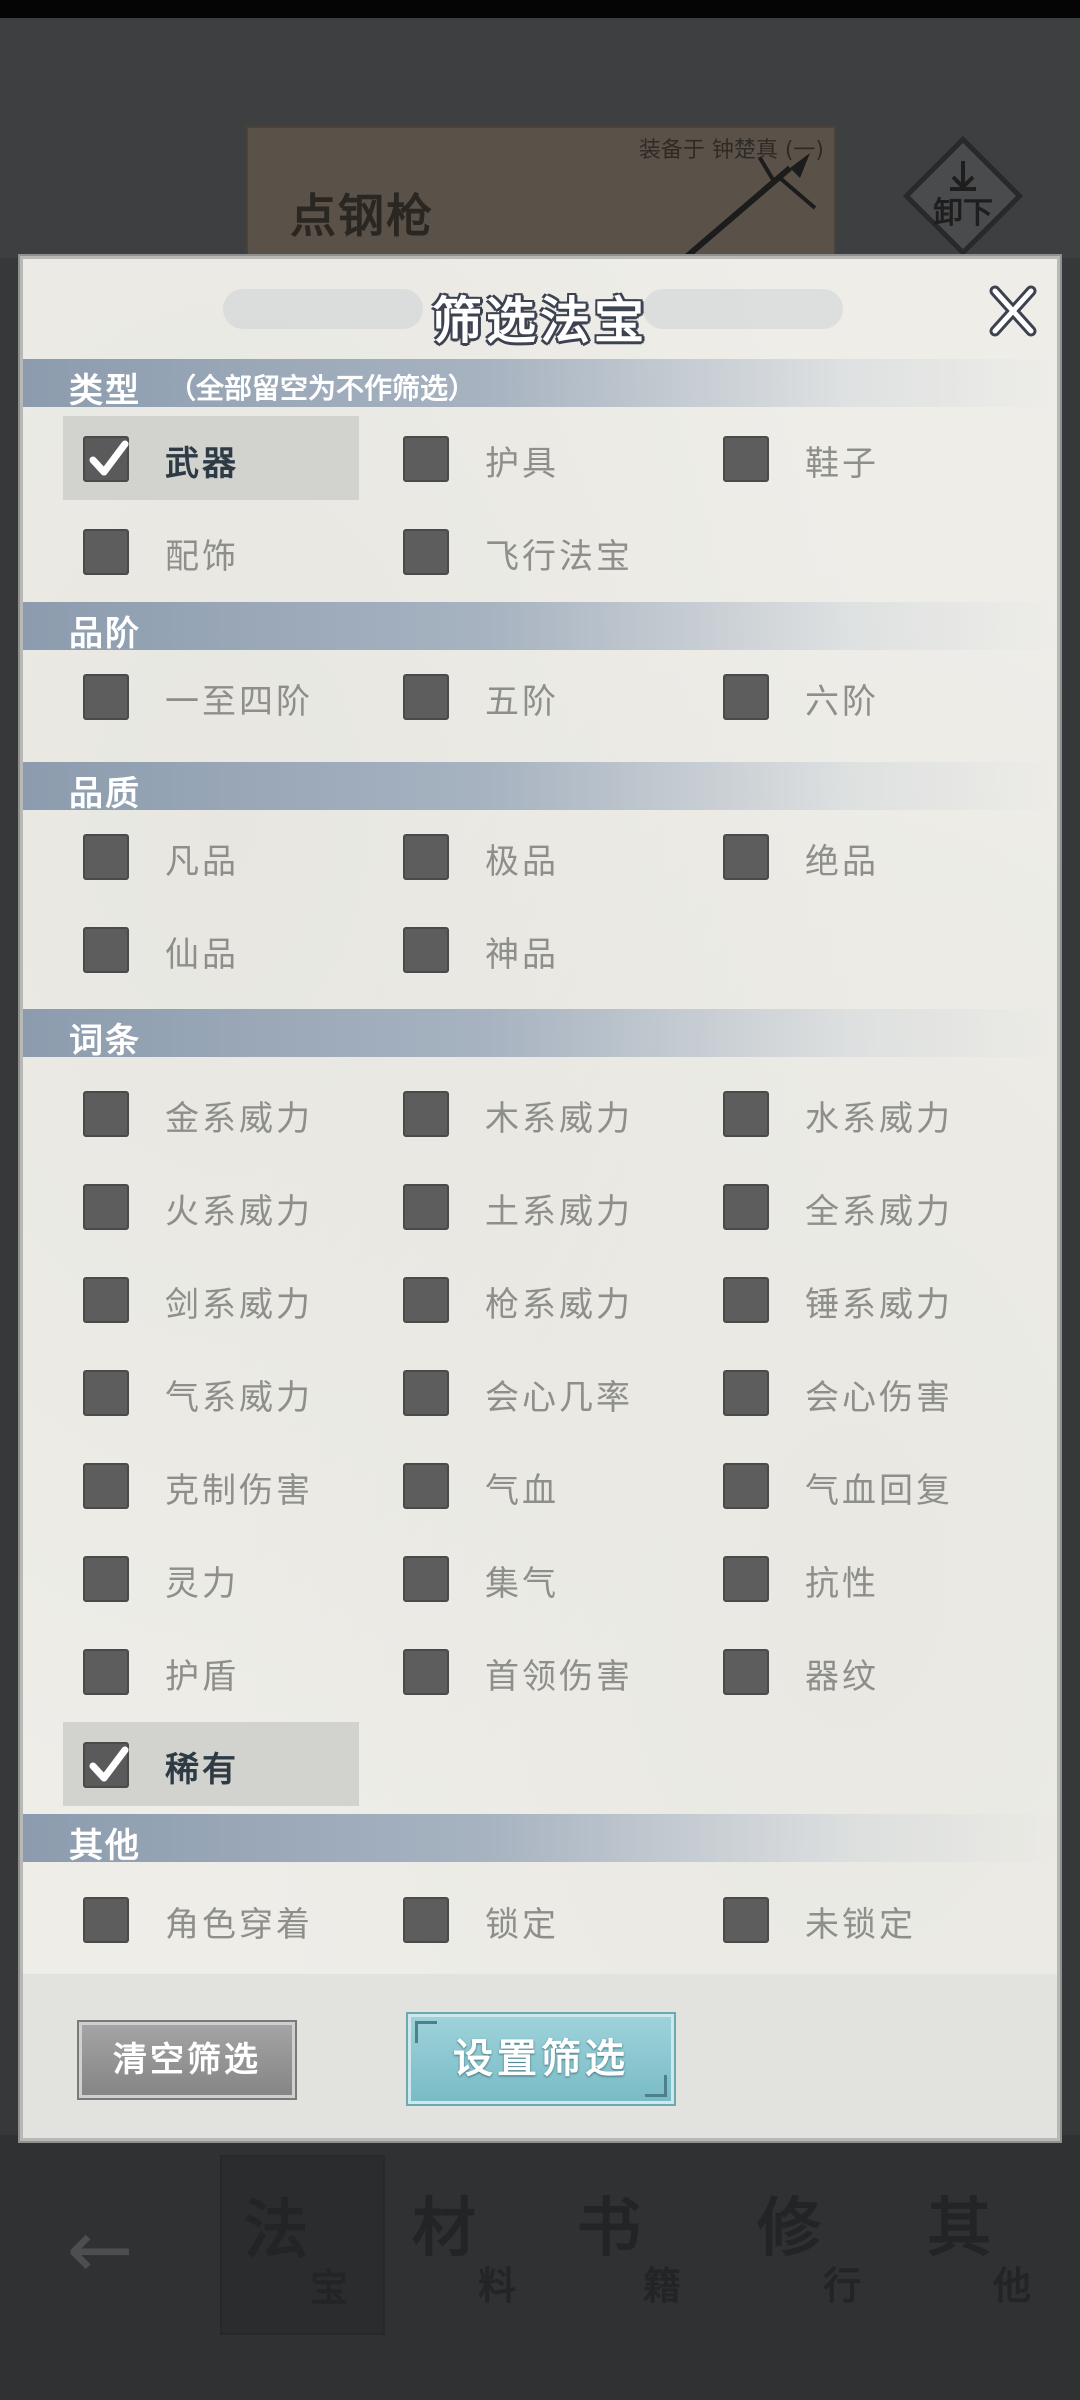  I want to click on filter-option-quality: 绝品, so click(851, 856).